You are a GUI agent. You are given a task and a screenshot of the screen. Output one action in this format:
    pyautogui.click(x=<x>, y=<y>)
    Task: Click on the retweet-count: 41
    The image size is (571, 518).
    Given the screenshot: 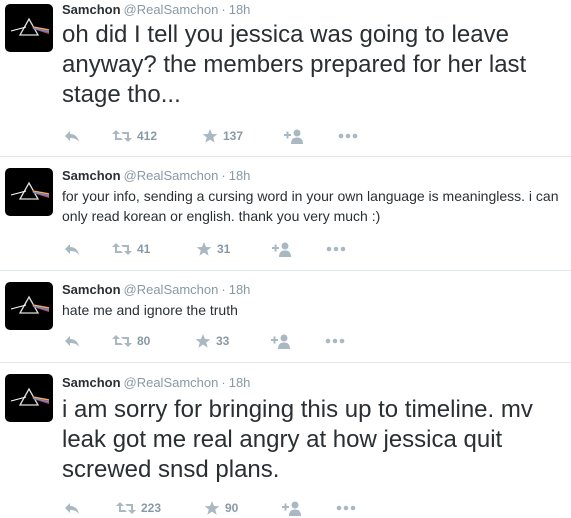 What is the action you would take?
    pyautogui.click(x=144, y=249)
    